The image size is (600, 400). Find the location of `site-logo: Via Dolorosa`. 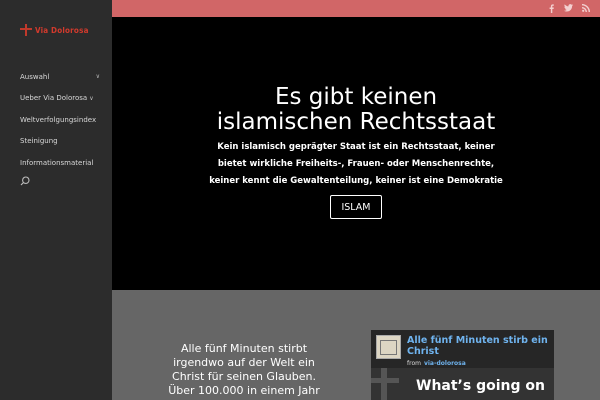

site-logo: Via Dolorosa is located at coordinates (54, 30).